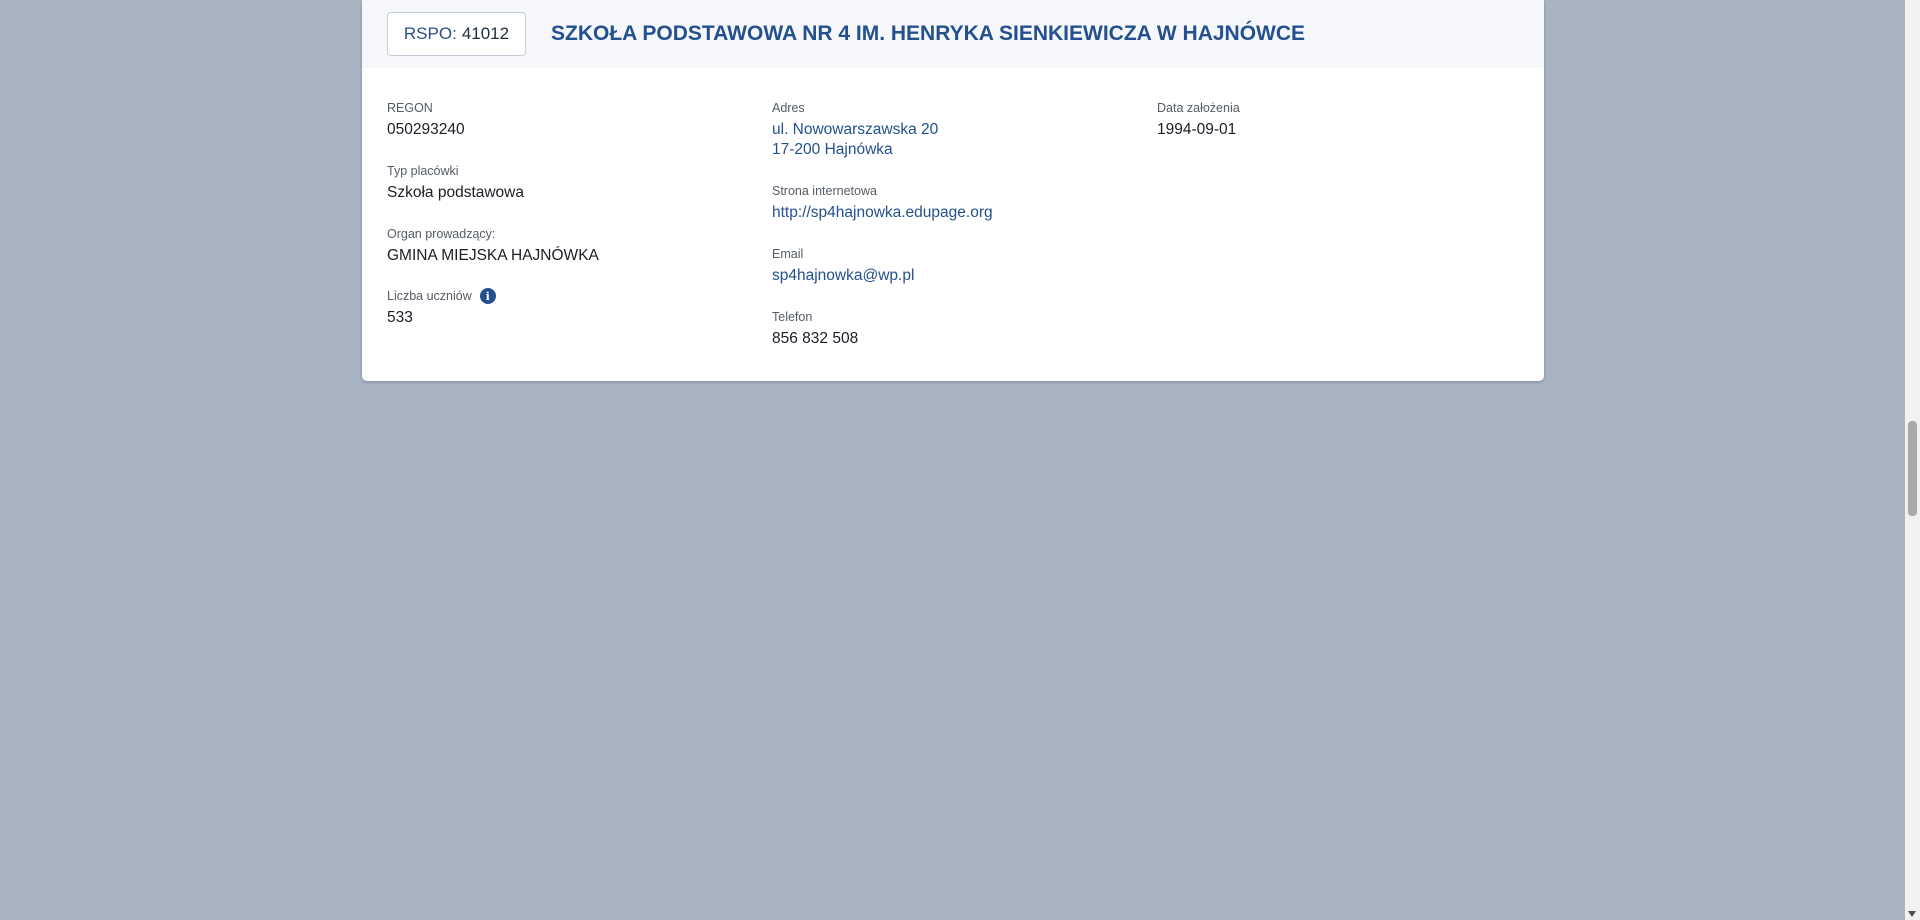 The width and height of the screenshot is (1920, 920). Describe the element at coordinates (426, 129) in the screenshot. I see `regon-value: 050293240` at that location.